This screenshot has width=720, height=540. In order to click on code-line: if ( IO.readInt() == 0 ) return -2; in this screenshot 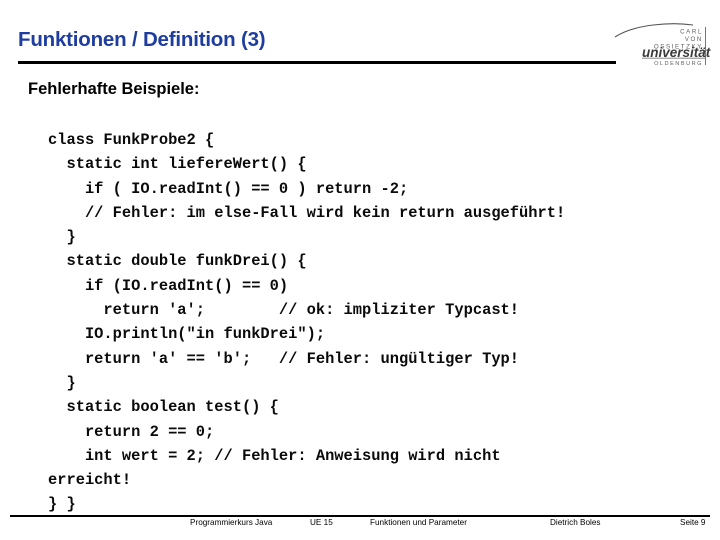, I will do `click(228, 188)`.